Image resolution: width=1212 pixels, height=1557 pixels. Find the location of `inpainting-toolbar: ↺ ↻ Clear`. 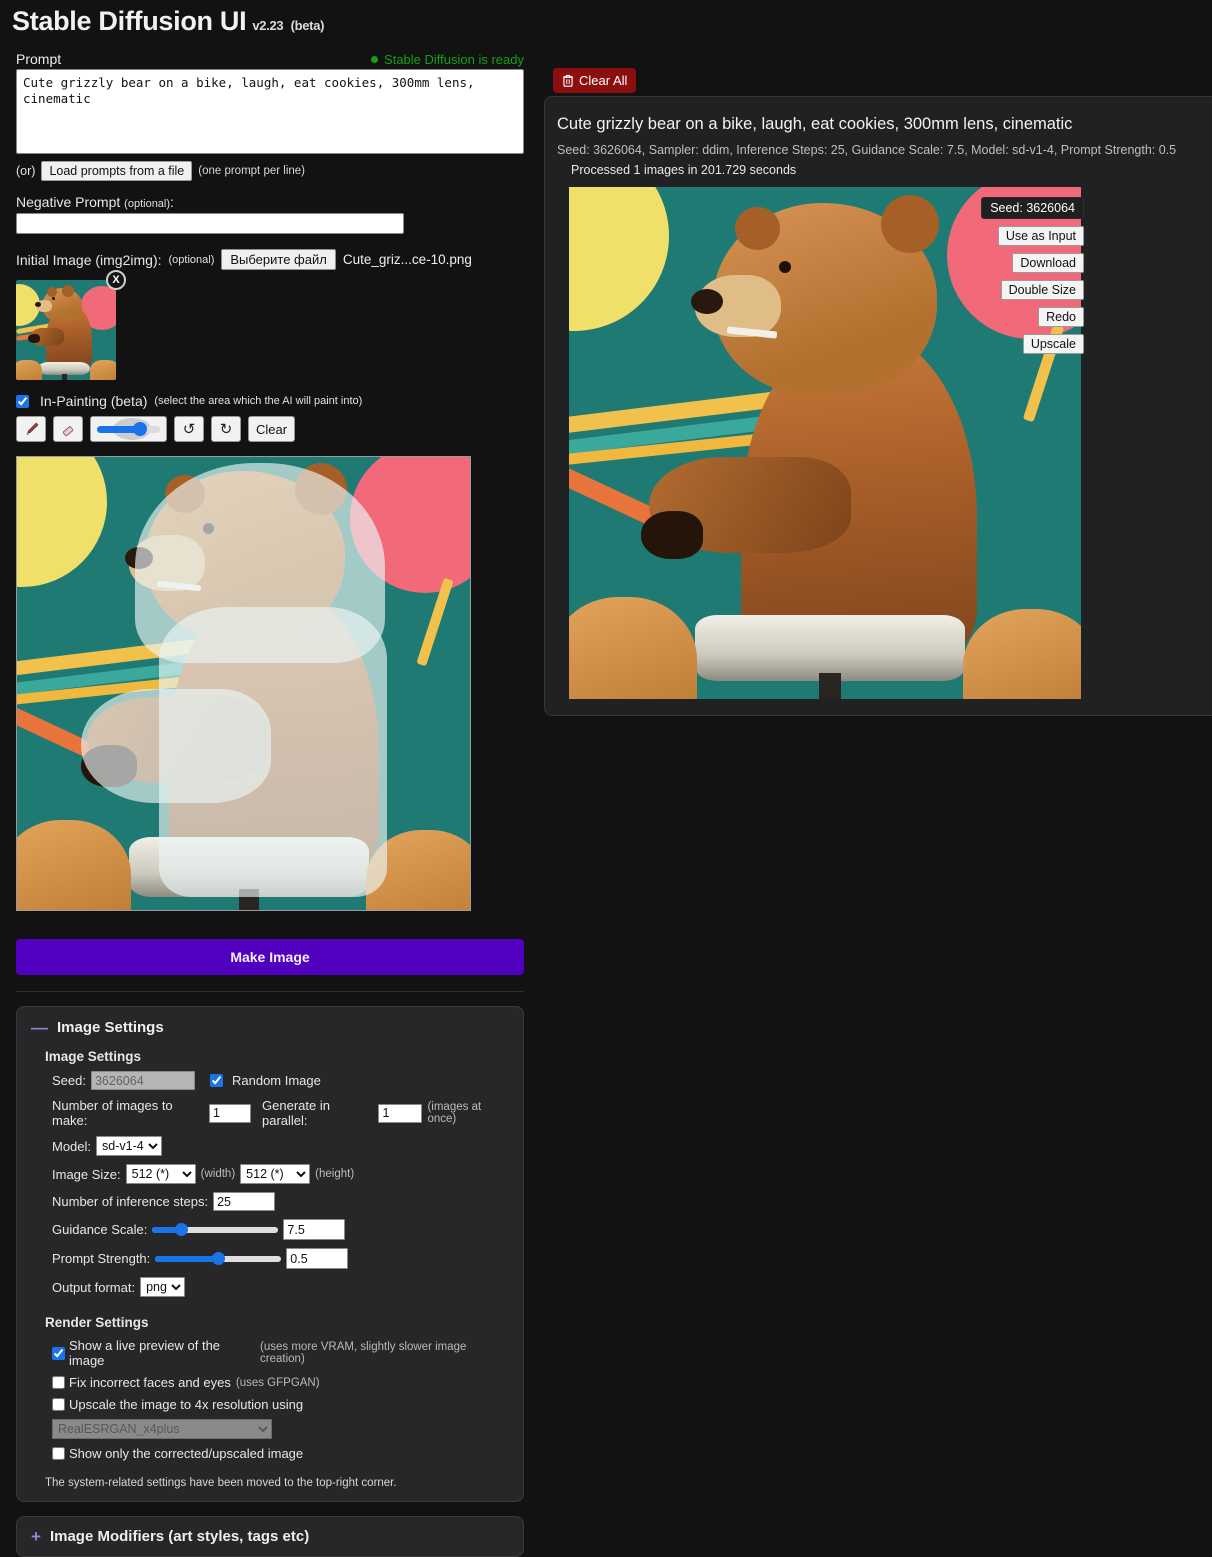

inpainting-toolbar: ↺ ↻ Clear is located at coordinates (270, 429).